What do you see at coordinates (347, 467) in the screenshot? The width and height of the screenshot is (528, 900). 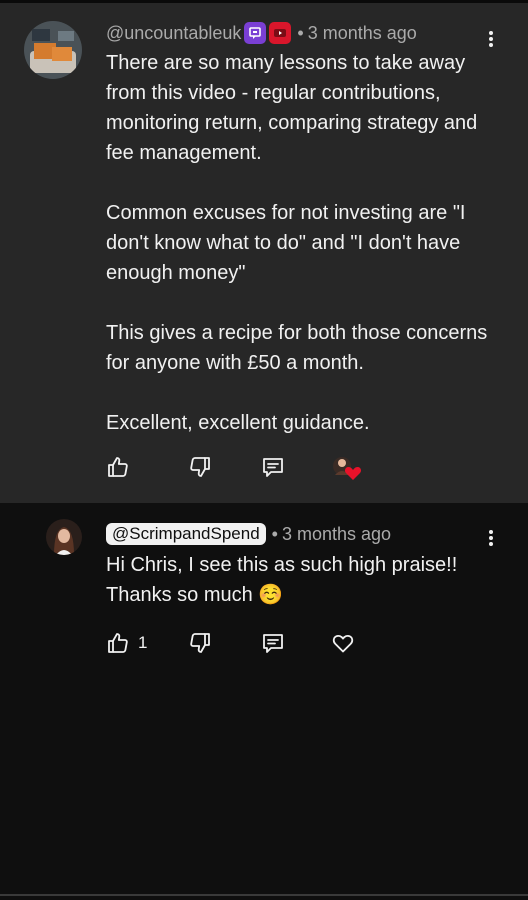 I see `creator-heart-icon` at bounding box center [347, 467].